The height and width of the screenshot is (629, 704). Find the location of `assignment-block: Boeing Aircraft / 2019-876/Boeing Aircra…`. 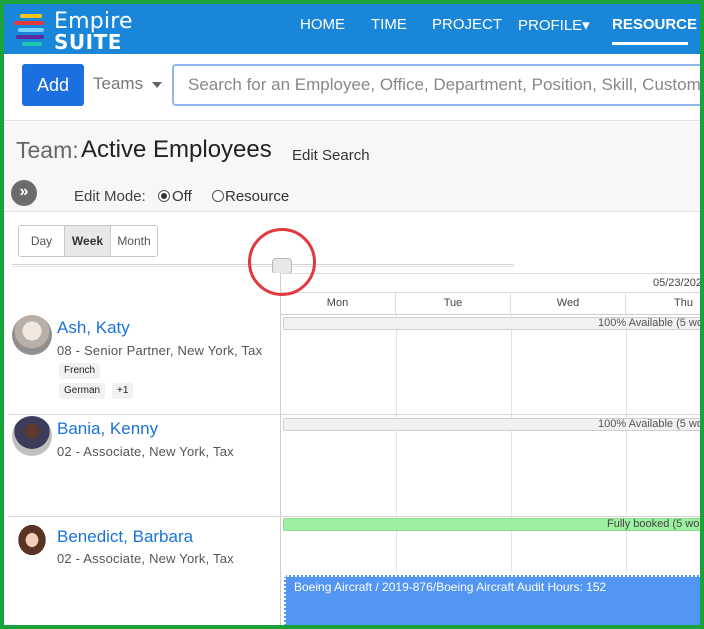

assignment-block: Boeing Aircraft / 2019-876/Boeing Aircra… is located at coordinates (492, 600).